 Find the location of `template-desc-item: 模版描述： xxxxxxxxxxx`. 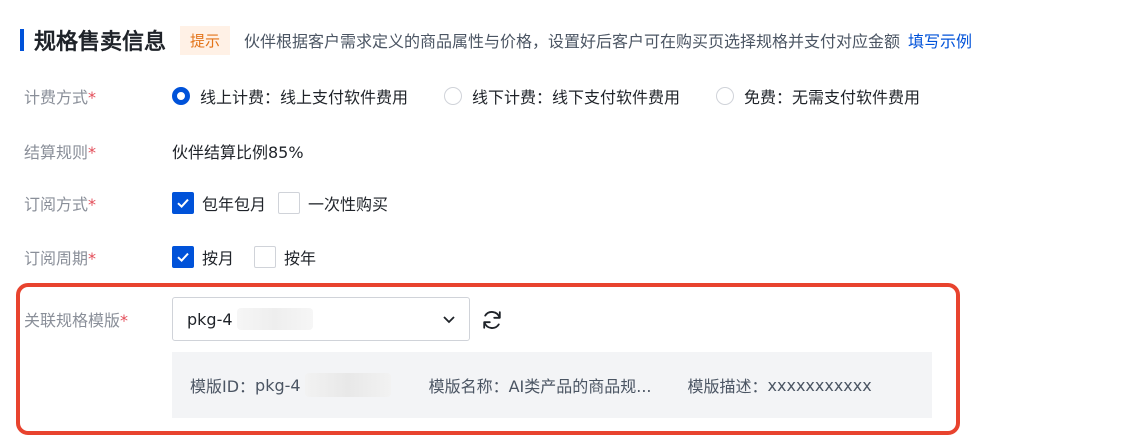

template-desc-item: 模版描述： xxxxxxxxxxx is located at coordinates (780, 385).